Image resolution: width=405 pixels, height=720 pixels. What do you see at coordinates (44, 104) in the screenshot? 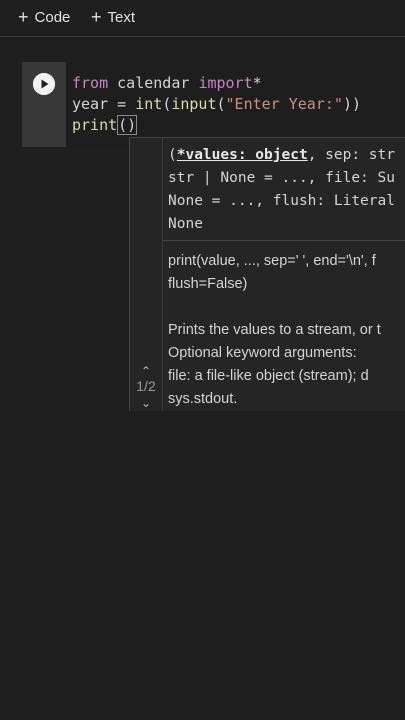
I see `cell-gutter` at bounding box center [44, 104].